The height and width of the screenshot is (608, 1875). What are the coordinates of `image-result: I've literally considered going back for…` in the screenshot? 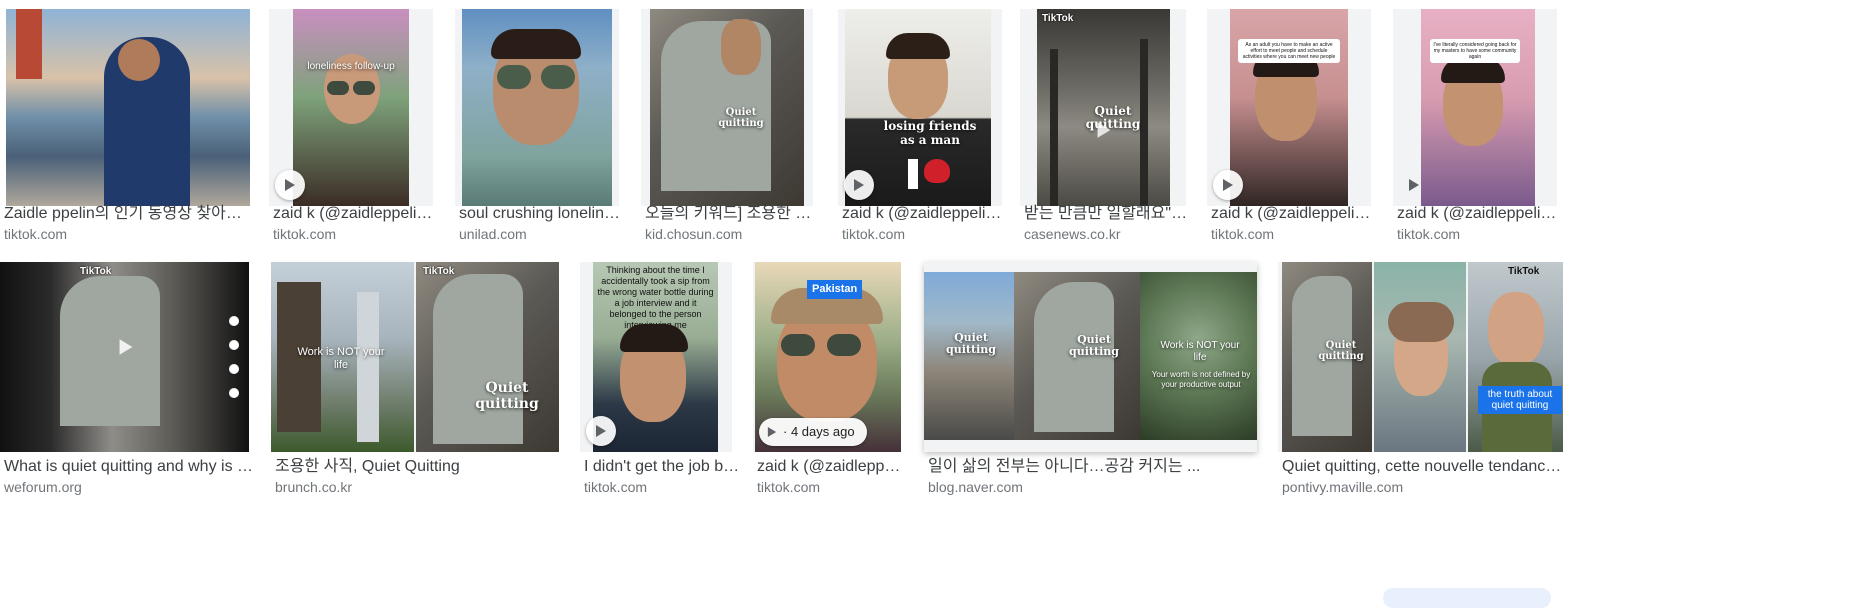 It's located at (1480, 122).